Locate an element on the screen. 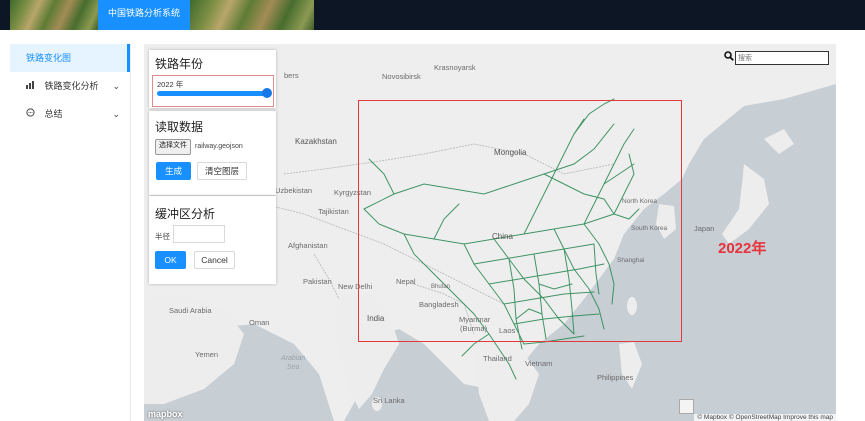 This screenshot has width=865, height=421. bar-chart-icon is located at coordinates (32, 86).